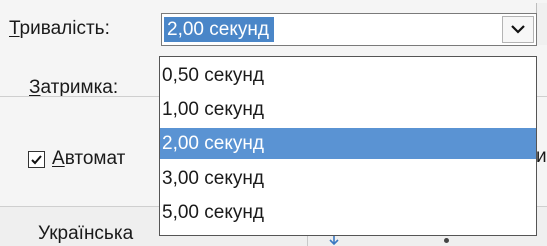 The image size is (547, 246). I want to click on check-icon, so click(36, 160).